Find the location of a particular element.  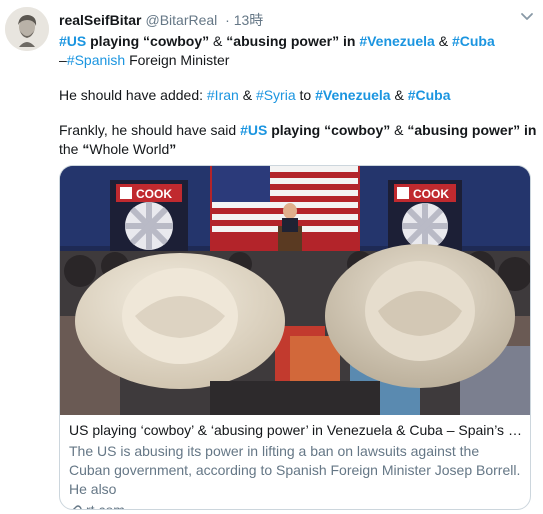

avatar is located at coordinates (27, 29).